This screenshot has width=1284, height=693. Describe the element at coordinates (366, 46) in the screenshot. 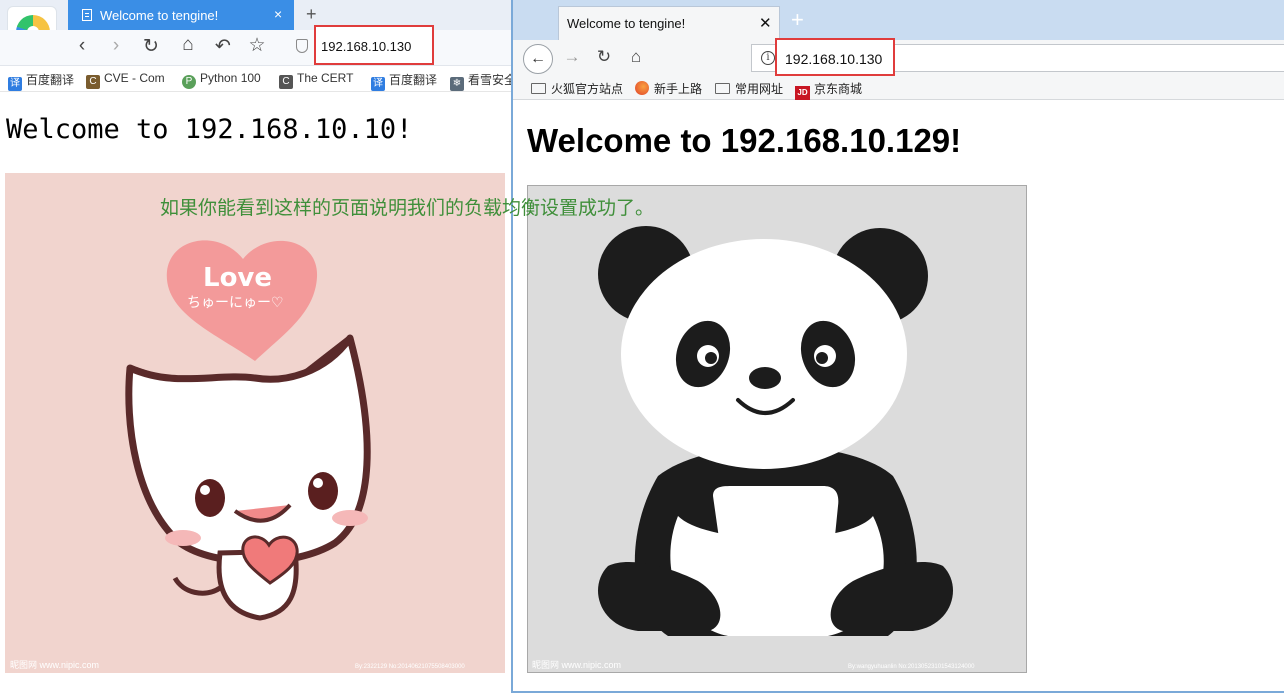

I see `left-address-text: 192.168.10.130` at that location.